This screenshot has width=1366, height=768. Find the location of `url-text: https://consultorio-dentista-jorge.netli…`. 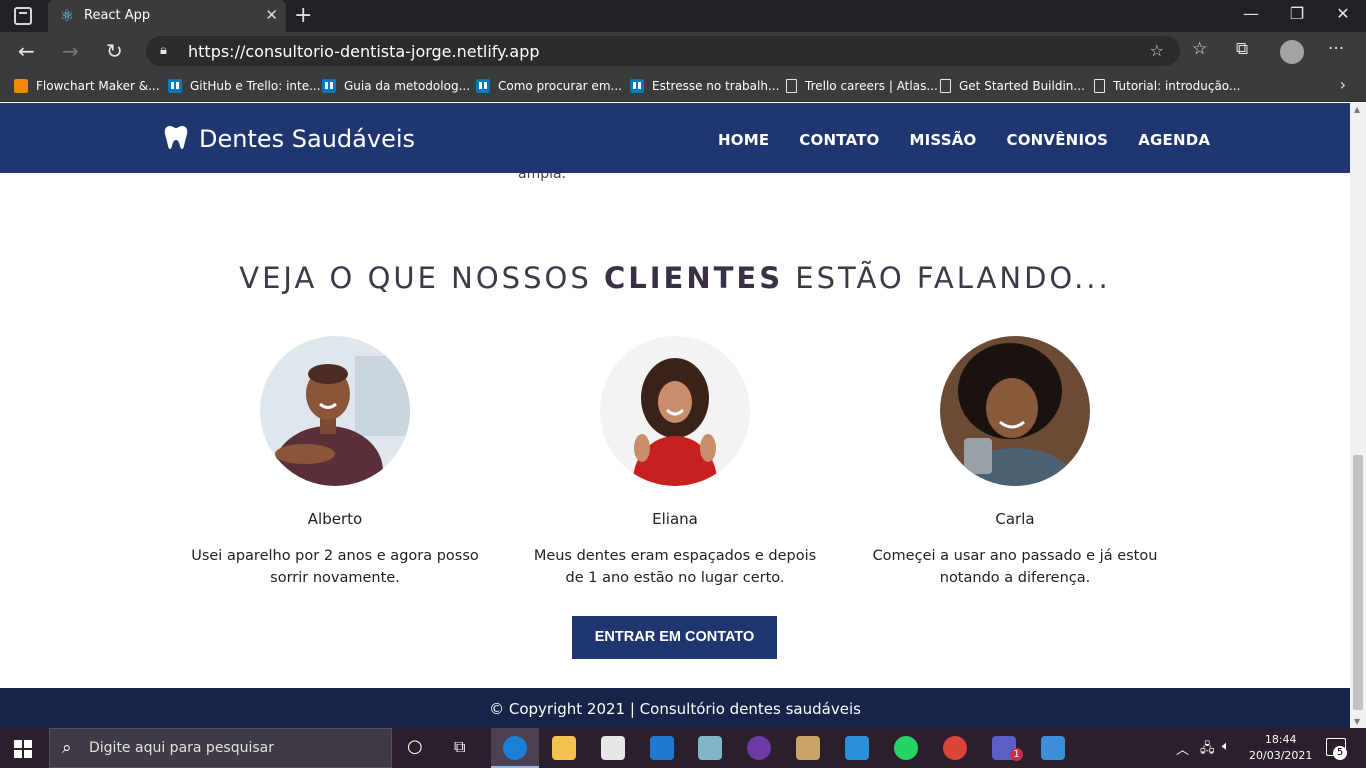

url-text: https://consultorio-dentista-jorge.netli… is located at coordinates (364, 51).